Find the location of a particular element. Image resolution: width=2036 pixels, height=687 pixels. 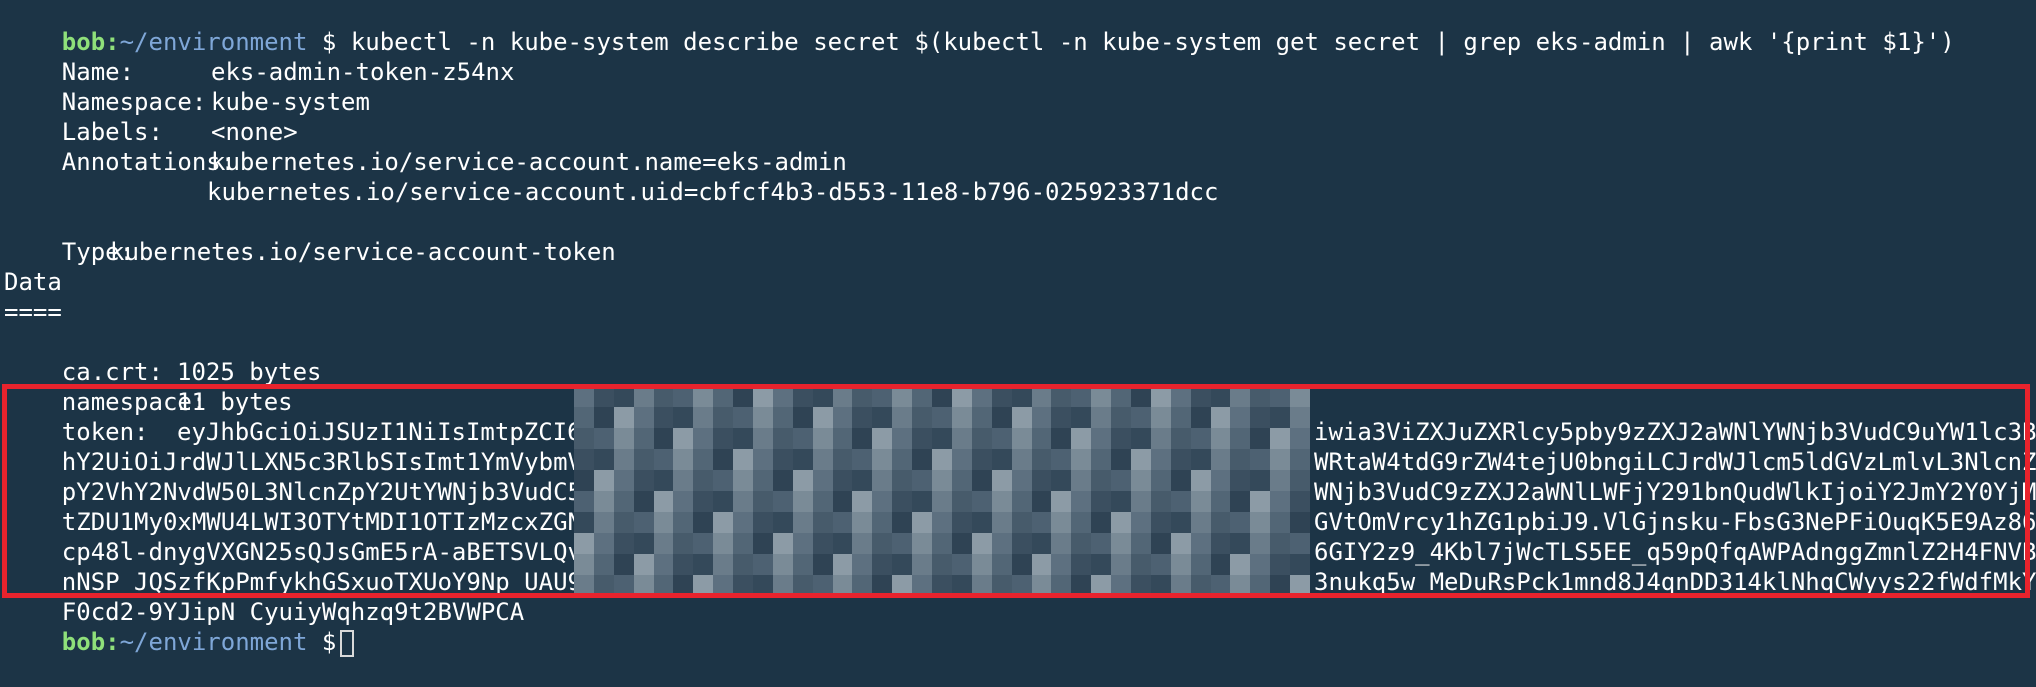

cursor is located at coordinates (347, 643).